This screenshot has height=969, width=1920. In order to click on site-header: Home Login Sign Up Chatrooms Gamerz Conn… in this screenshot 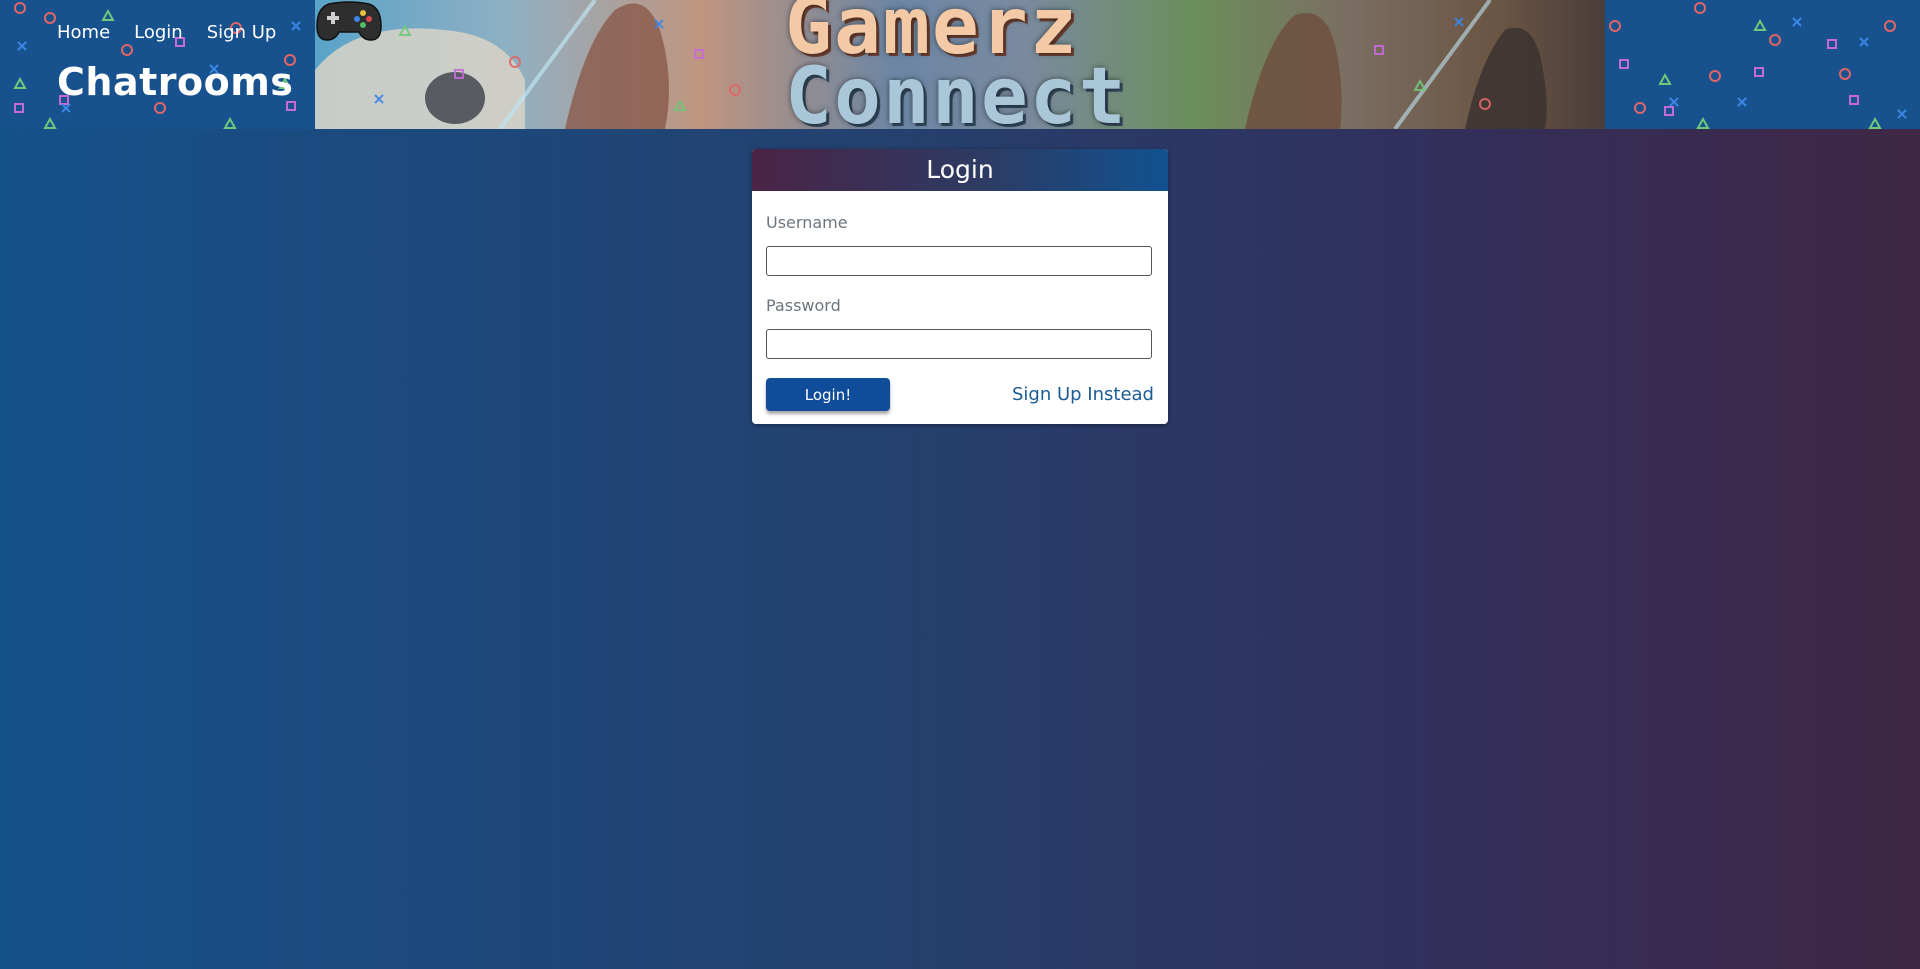, I will do `click(960, 64)`.